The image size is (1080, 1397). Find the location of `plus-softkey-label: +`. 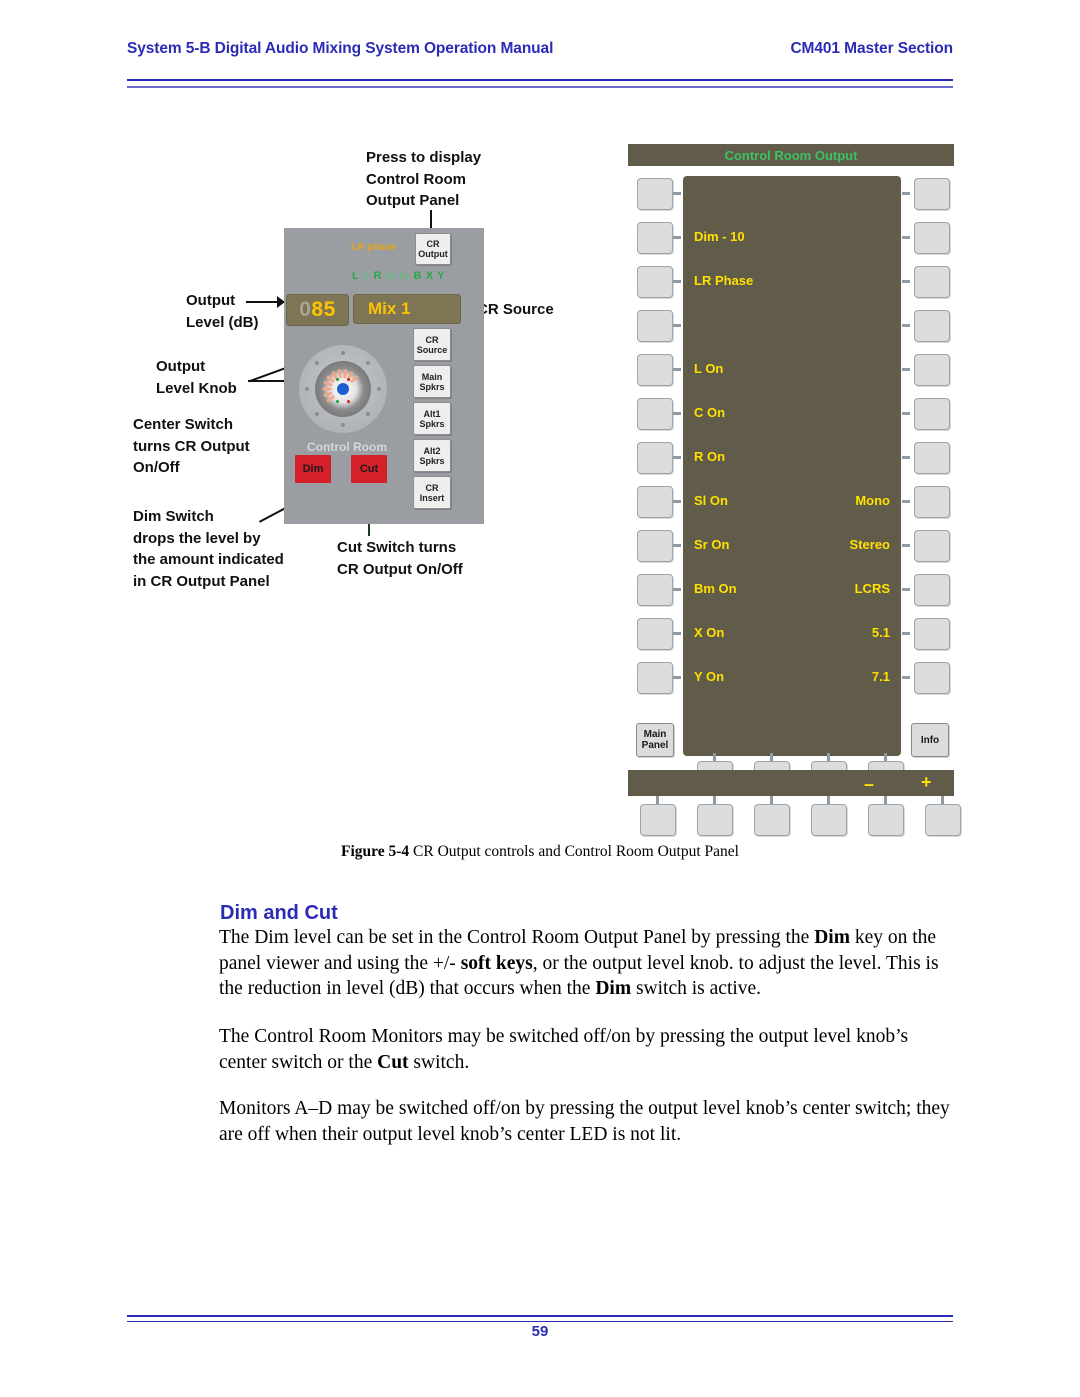

plus-softkey-label: + is located at coordinates (926, 782).